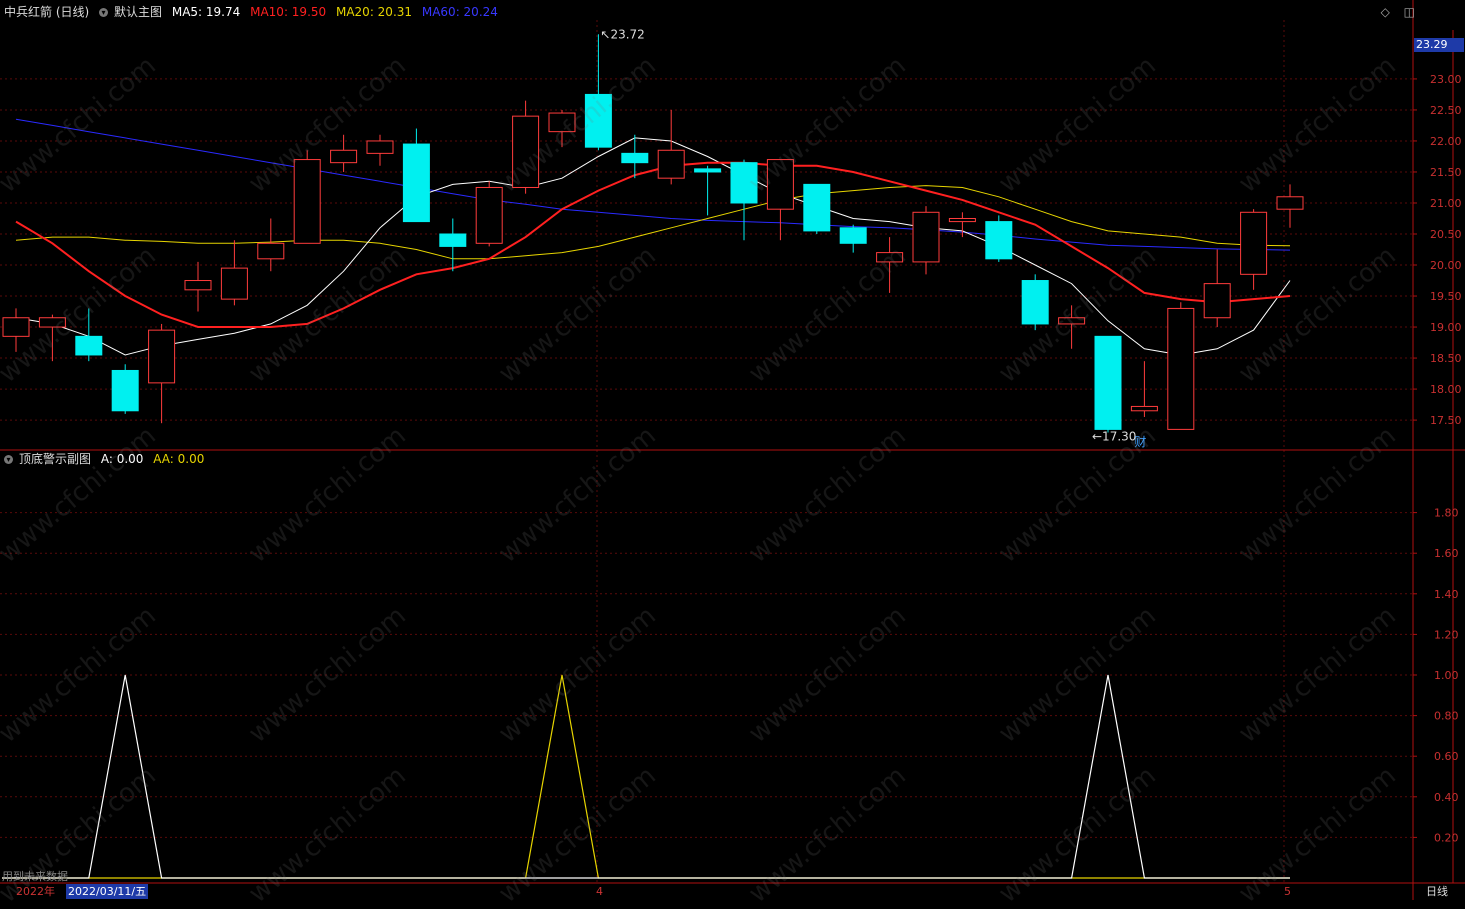 Image resolution: width=1465 pixels, height=909 pixels. Describe the element at coordinates (138, 12) in the screenshot. I see `main-chart-label: 默认主图` at that location.